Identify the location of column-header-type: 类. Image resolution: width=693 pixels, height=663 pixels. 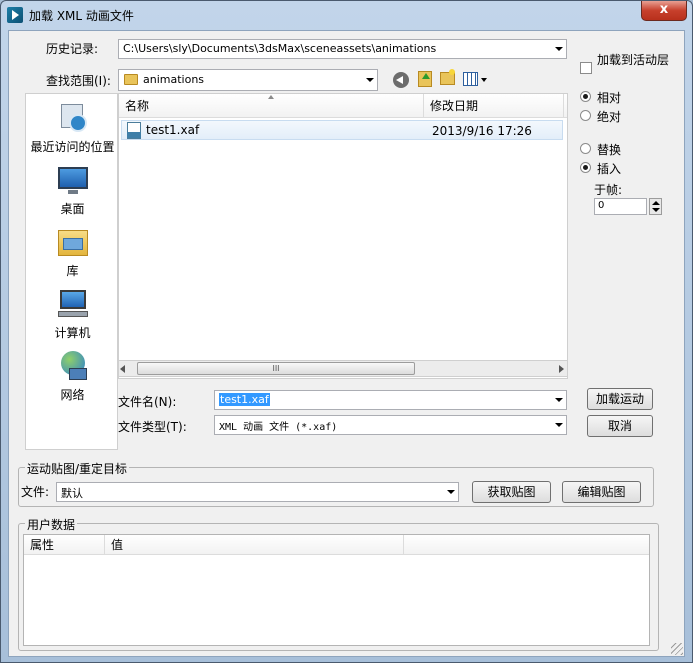
(565, 106).